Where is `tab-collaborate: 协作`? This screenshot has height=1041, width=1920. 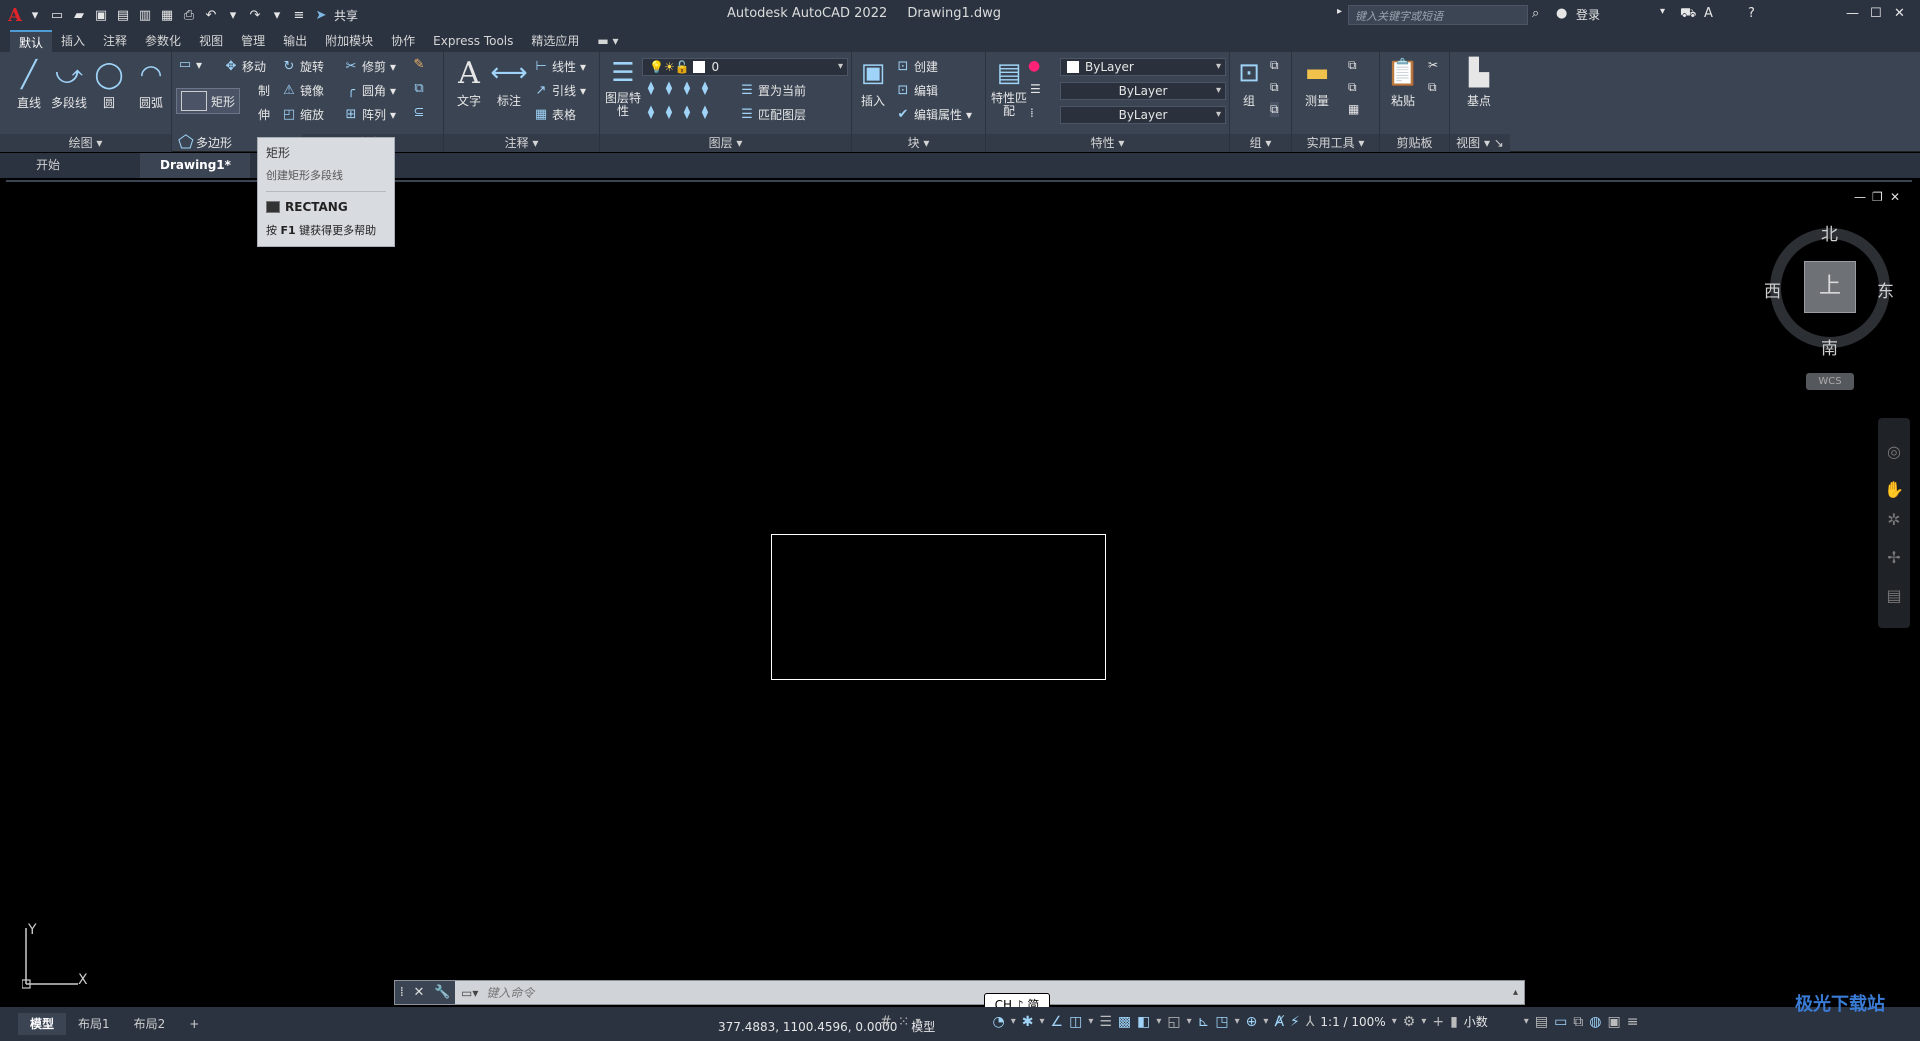 tab-collaborate: 协作 is located at coordinates (403, 41).